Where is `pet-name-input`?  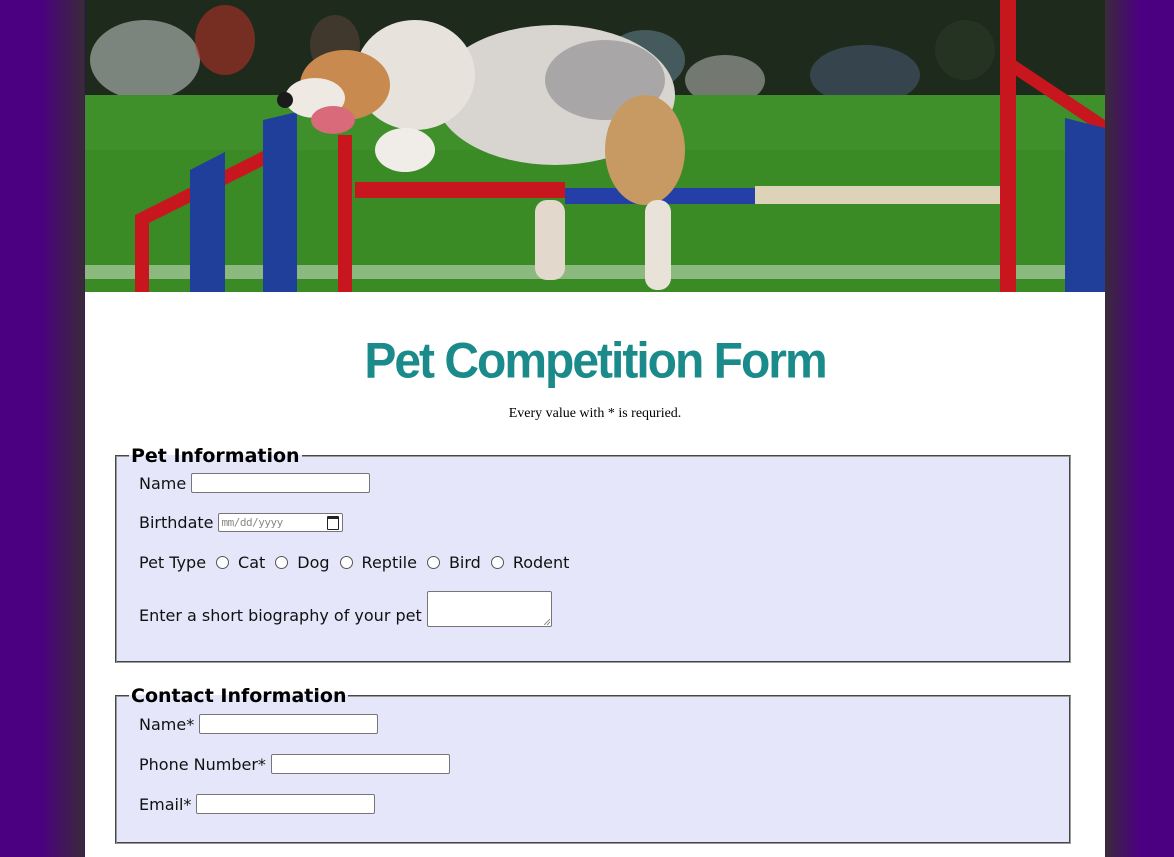
pet-name-input is located at coordinates (281, 483).